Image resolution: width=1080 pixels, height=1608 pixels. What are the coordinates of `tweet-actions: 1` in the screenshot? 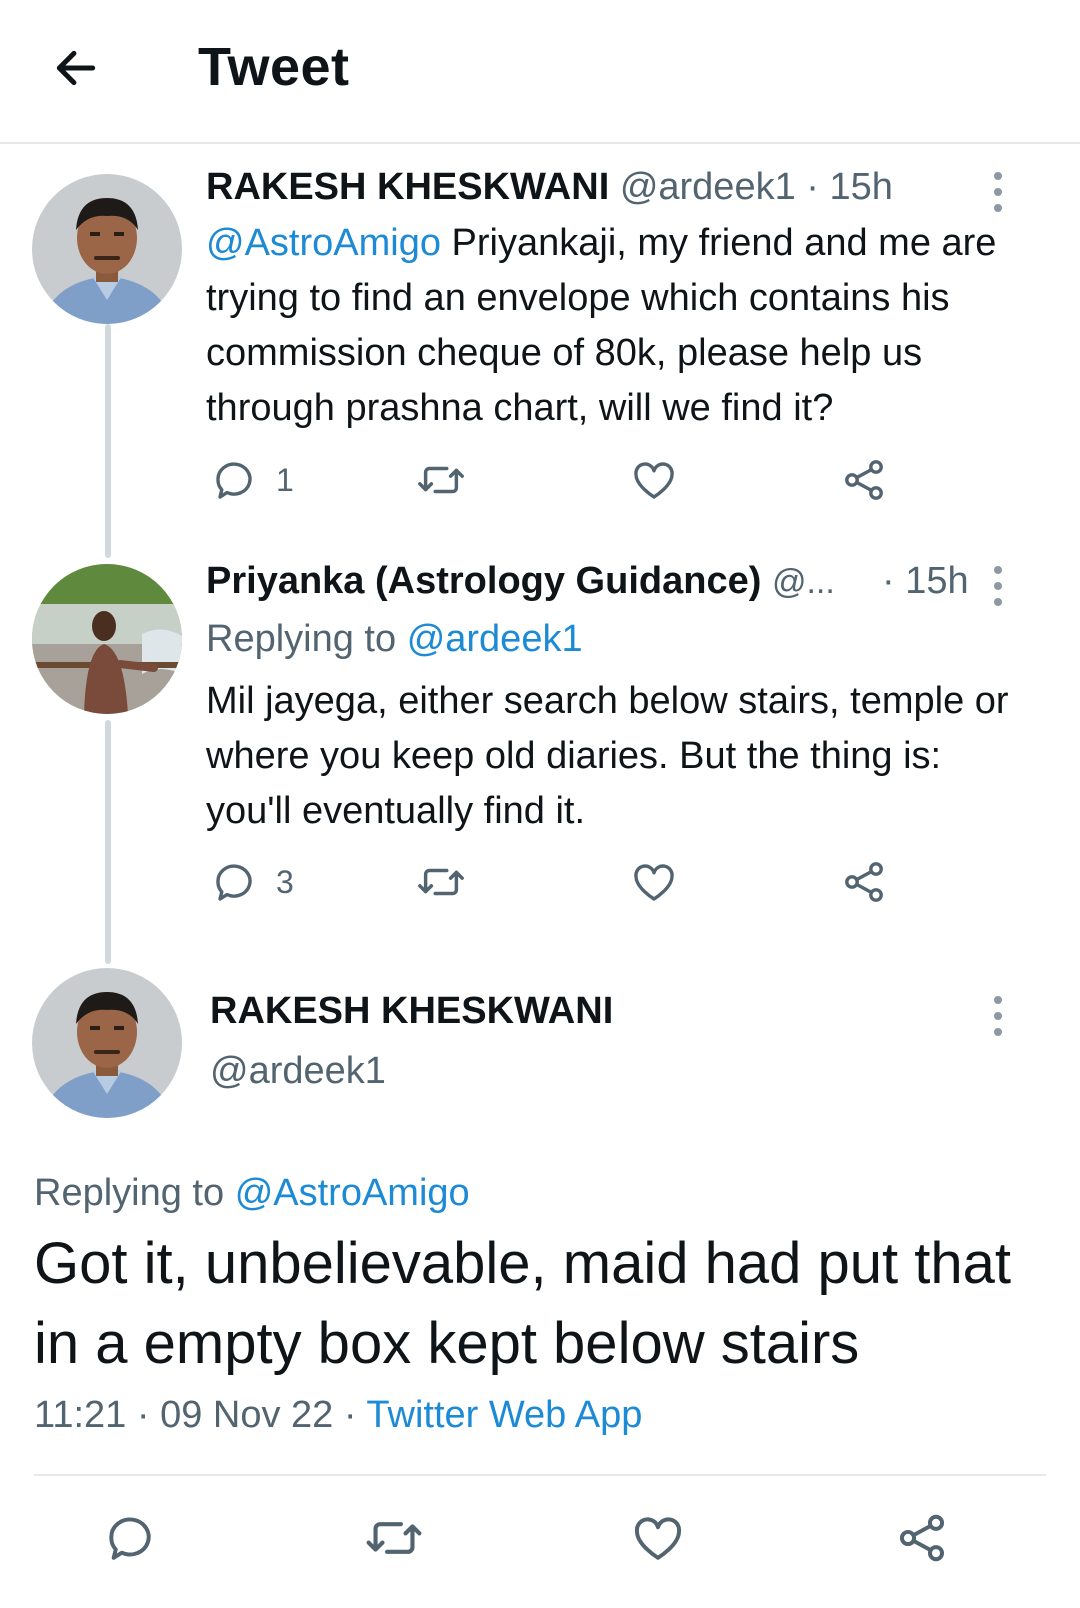 It's located at (560, 484).